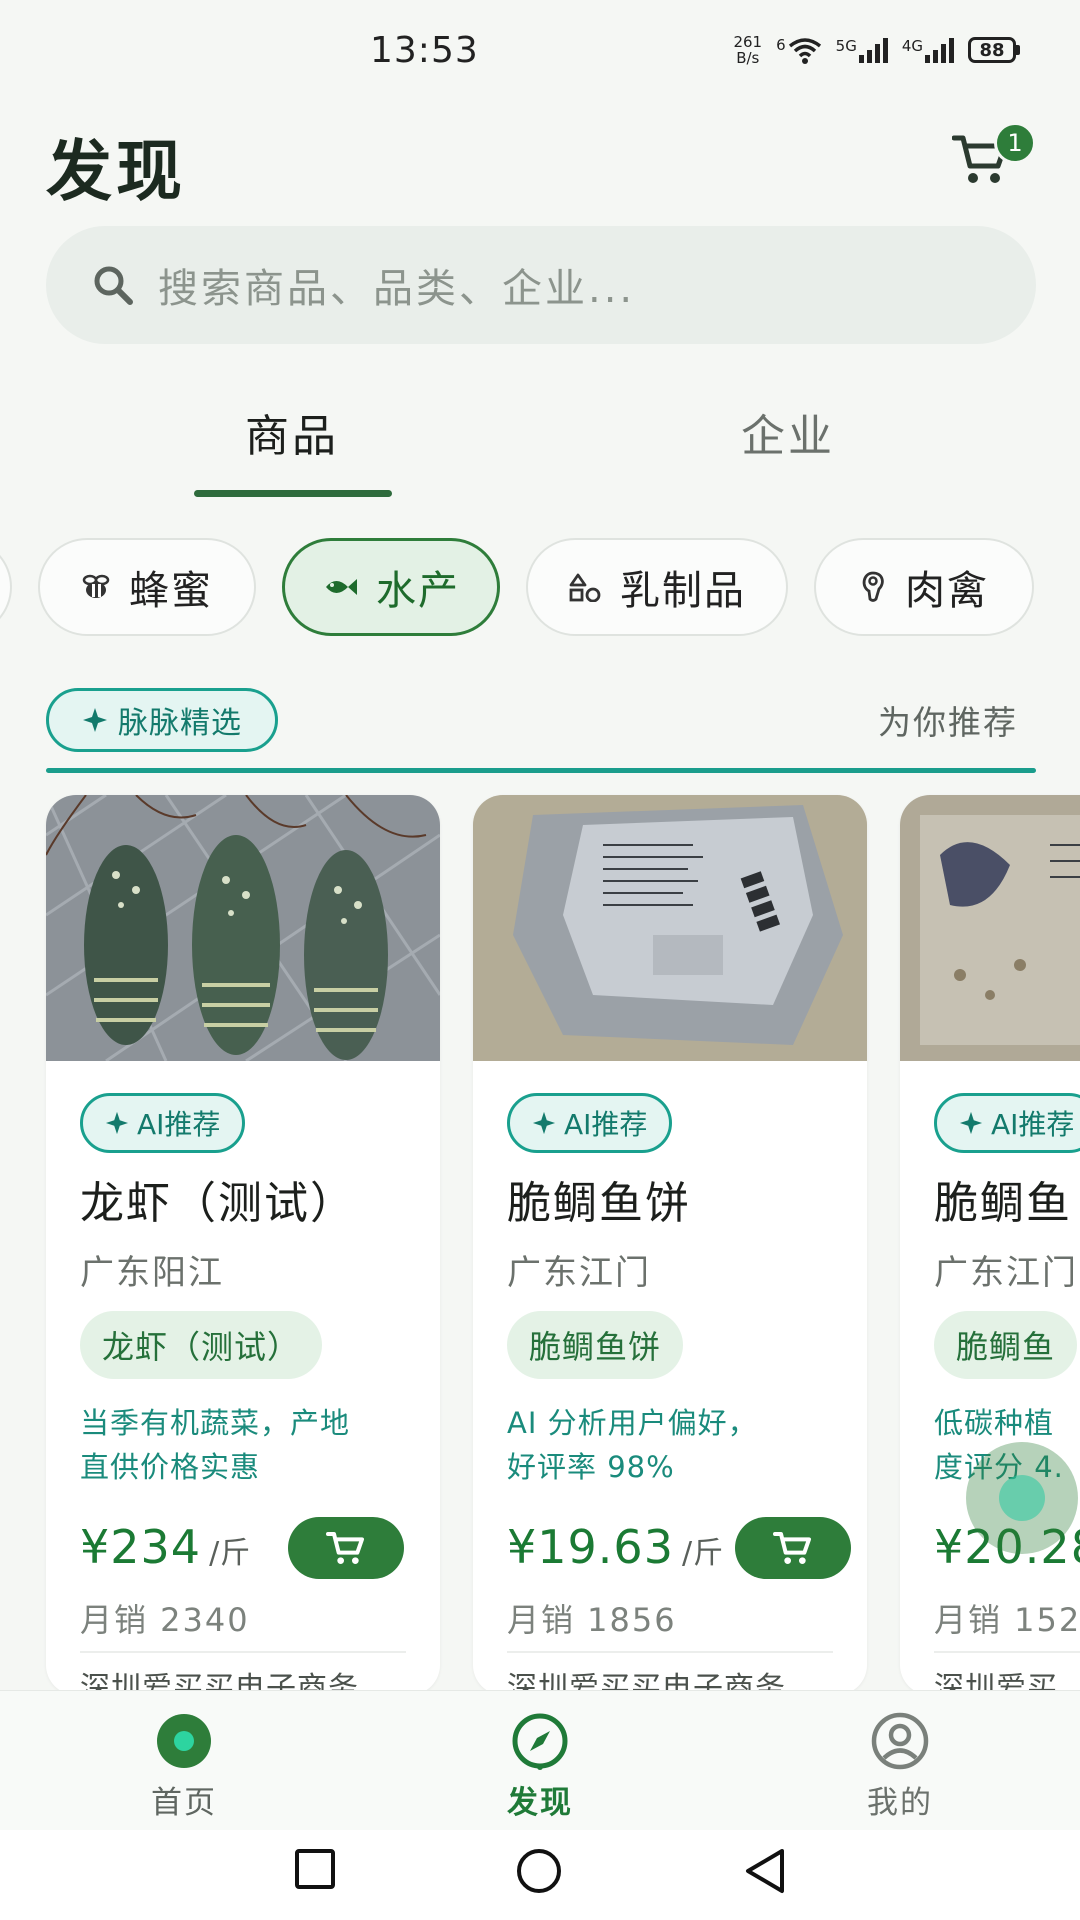  I want to click on recommend-reason: 当季有机蔬菜，产地 直供价格实惠, so click(250, 1445).